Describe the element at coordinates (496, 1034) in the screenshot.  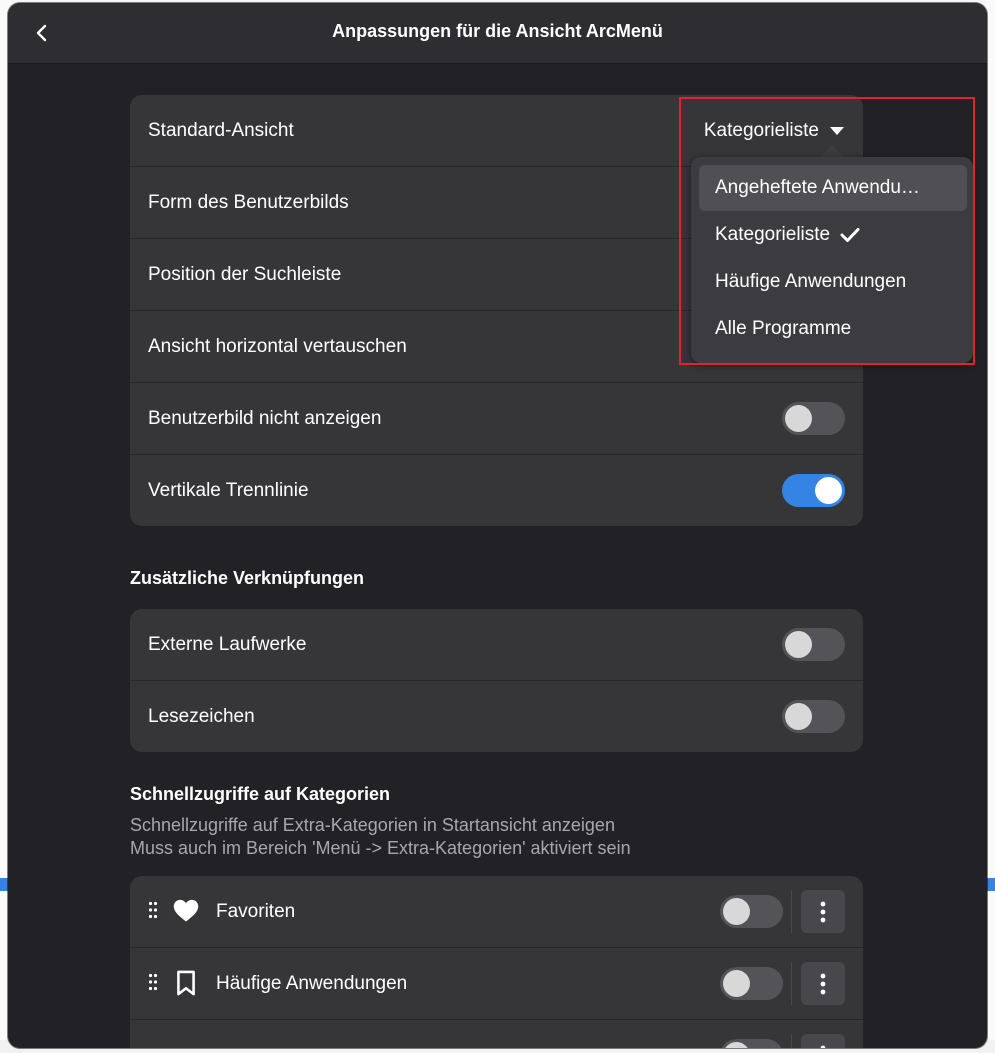
I see `row-category-partial` at that location.